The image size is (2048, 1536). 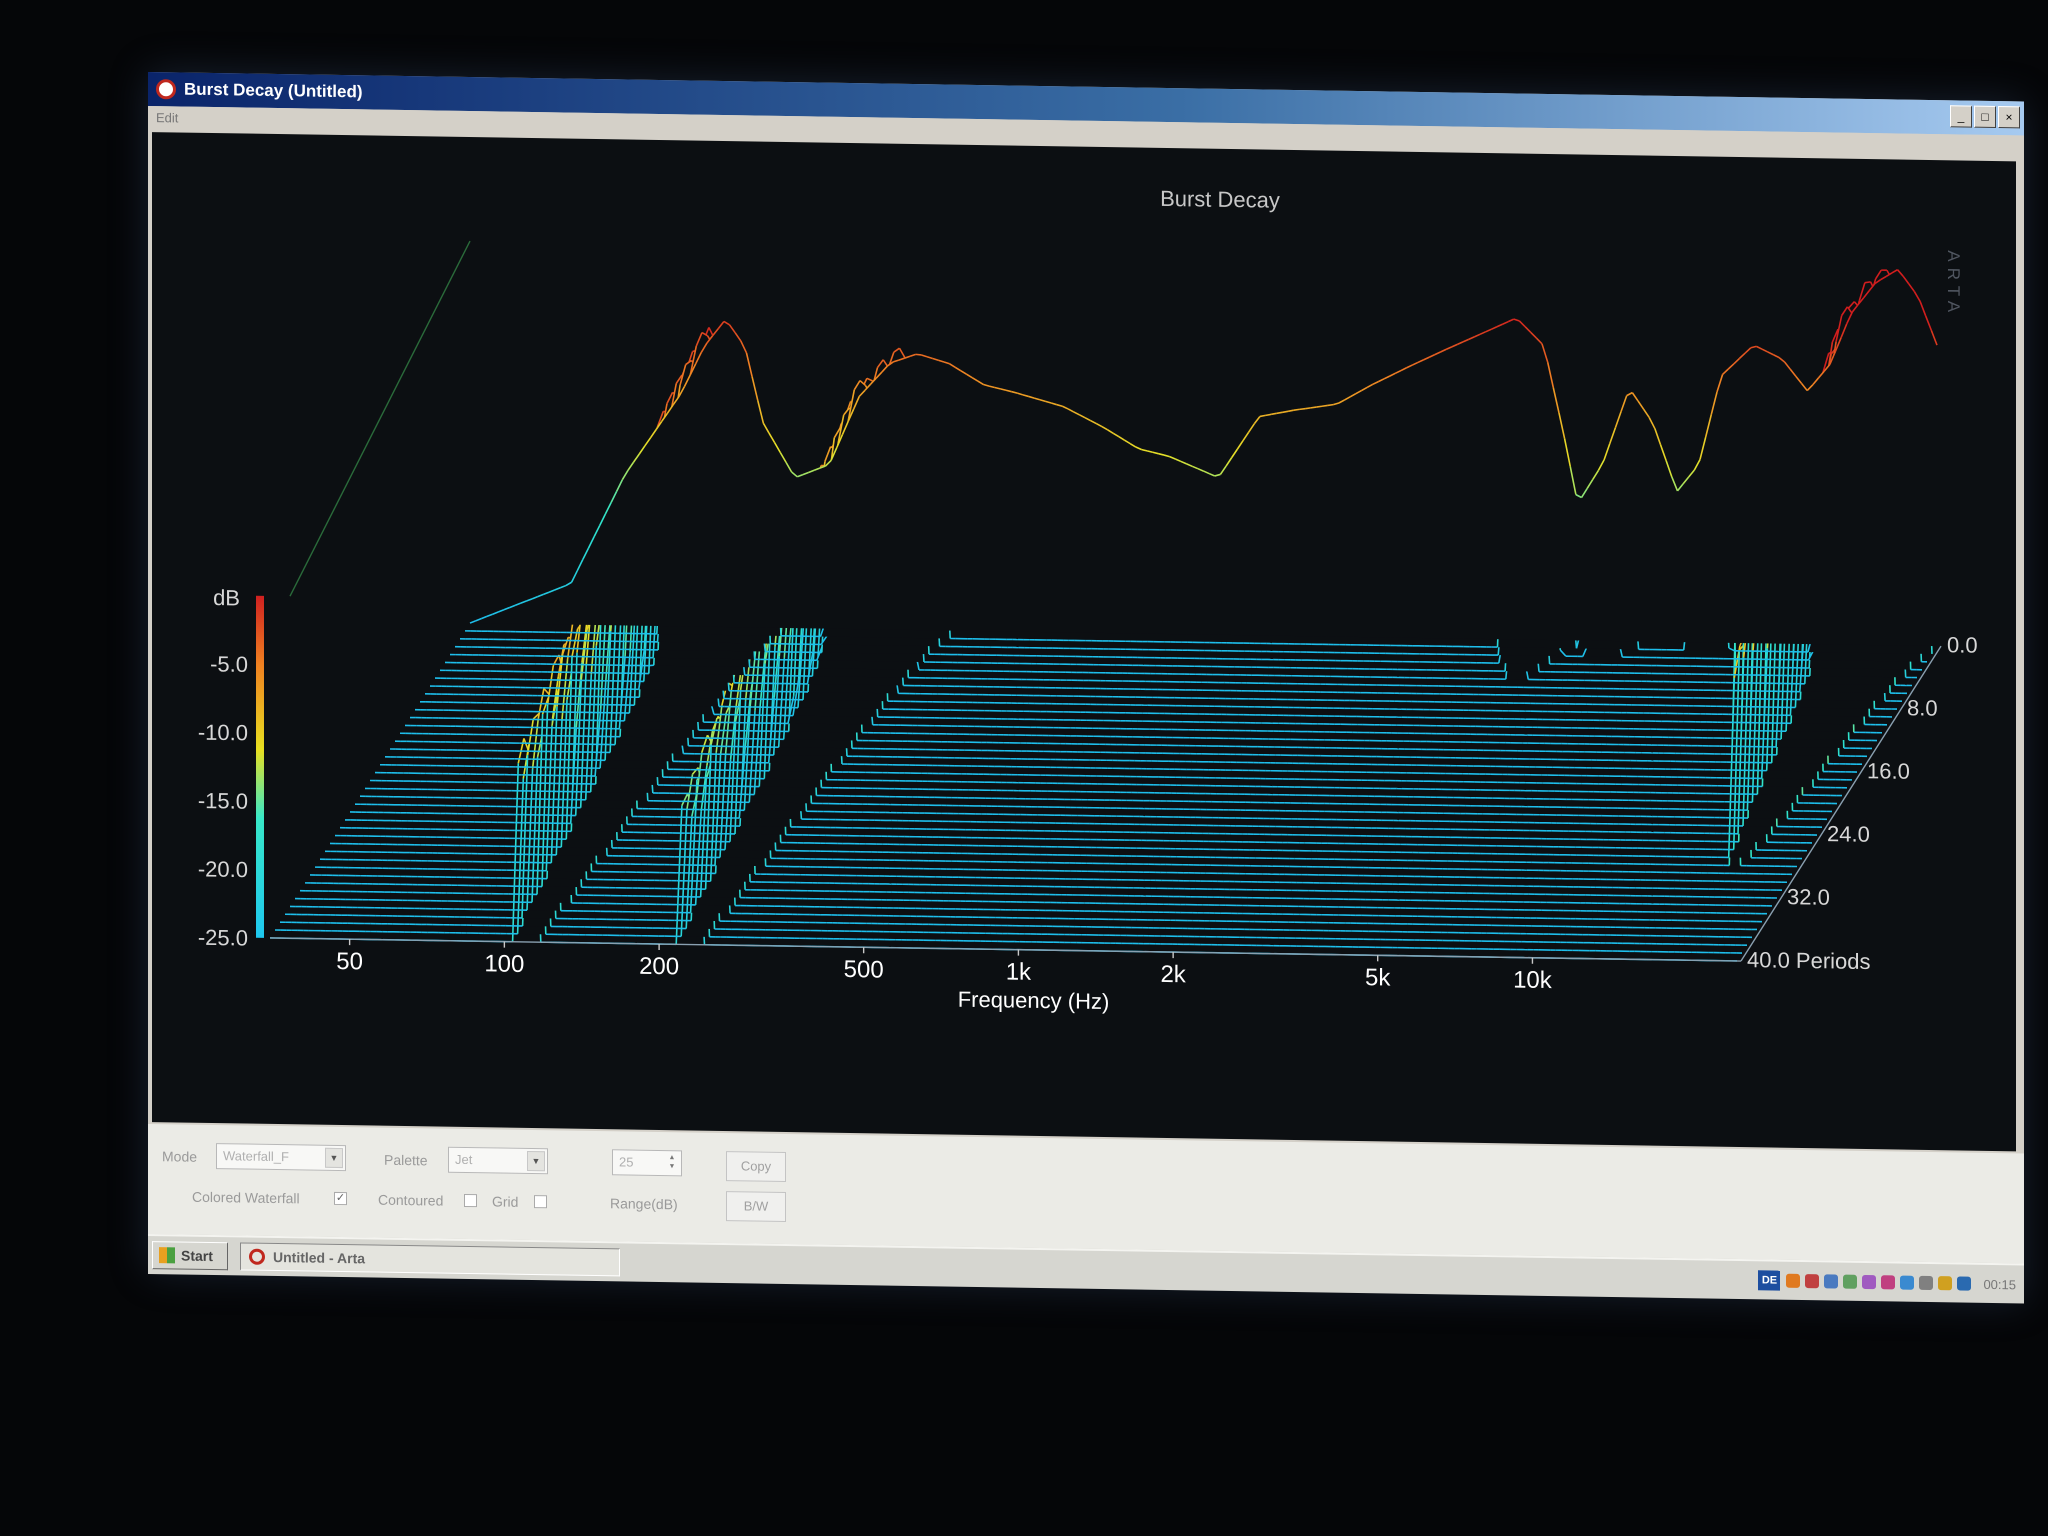 What do you see at coordinates (273, 90) in the screenshot?
I see `window-title: Burst Decay (Untitled)` at bounding box center [273, 90].